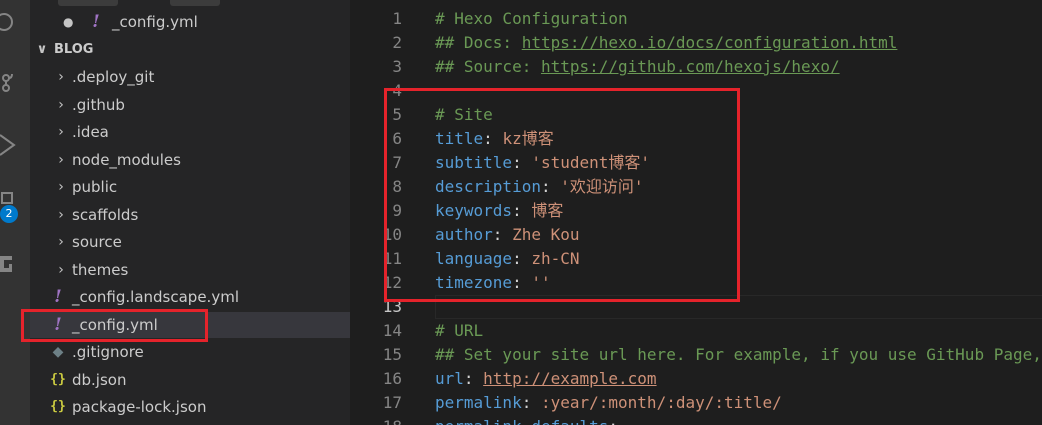 The width and height of the screenshot is (1042, 425). Describe the element at coordinates (99, 379) in the screenshot. I see `item-label: db.json` at that location.